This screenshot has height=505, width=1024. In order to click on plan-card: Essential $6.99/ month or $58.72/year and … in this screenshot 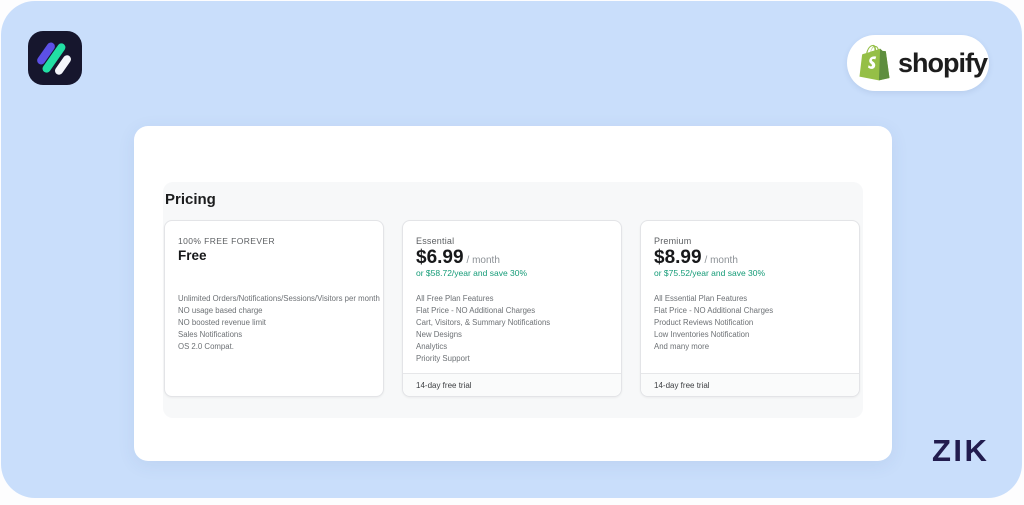, I will do `click(512, 308)`.